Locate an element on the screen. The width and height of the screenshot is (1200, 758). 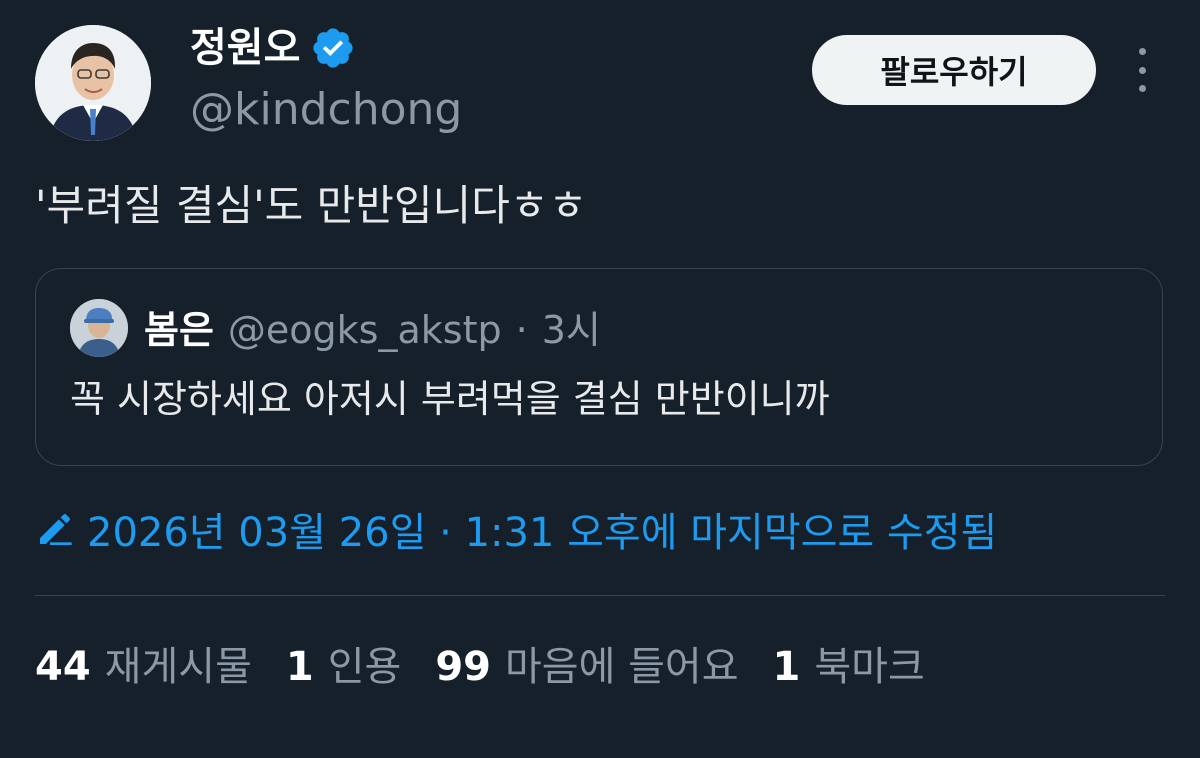
stat-label: 마음에 들어요 is located at coordinates (622, 667).